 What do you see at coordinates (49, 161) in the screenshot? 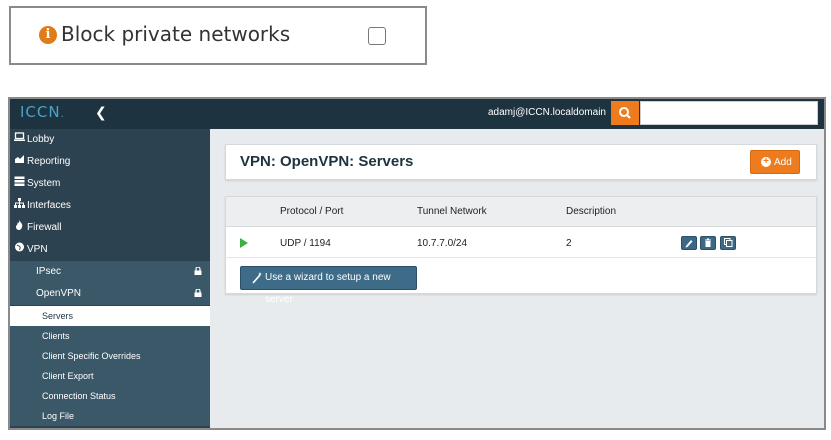
I see `sidebar-item-label: Reporting` at bounding box center [49, 161].